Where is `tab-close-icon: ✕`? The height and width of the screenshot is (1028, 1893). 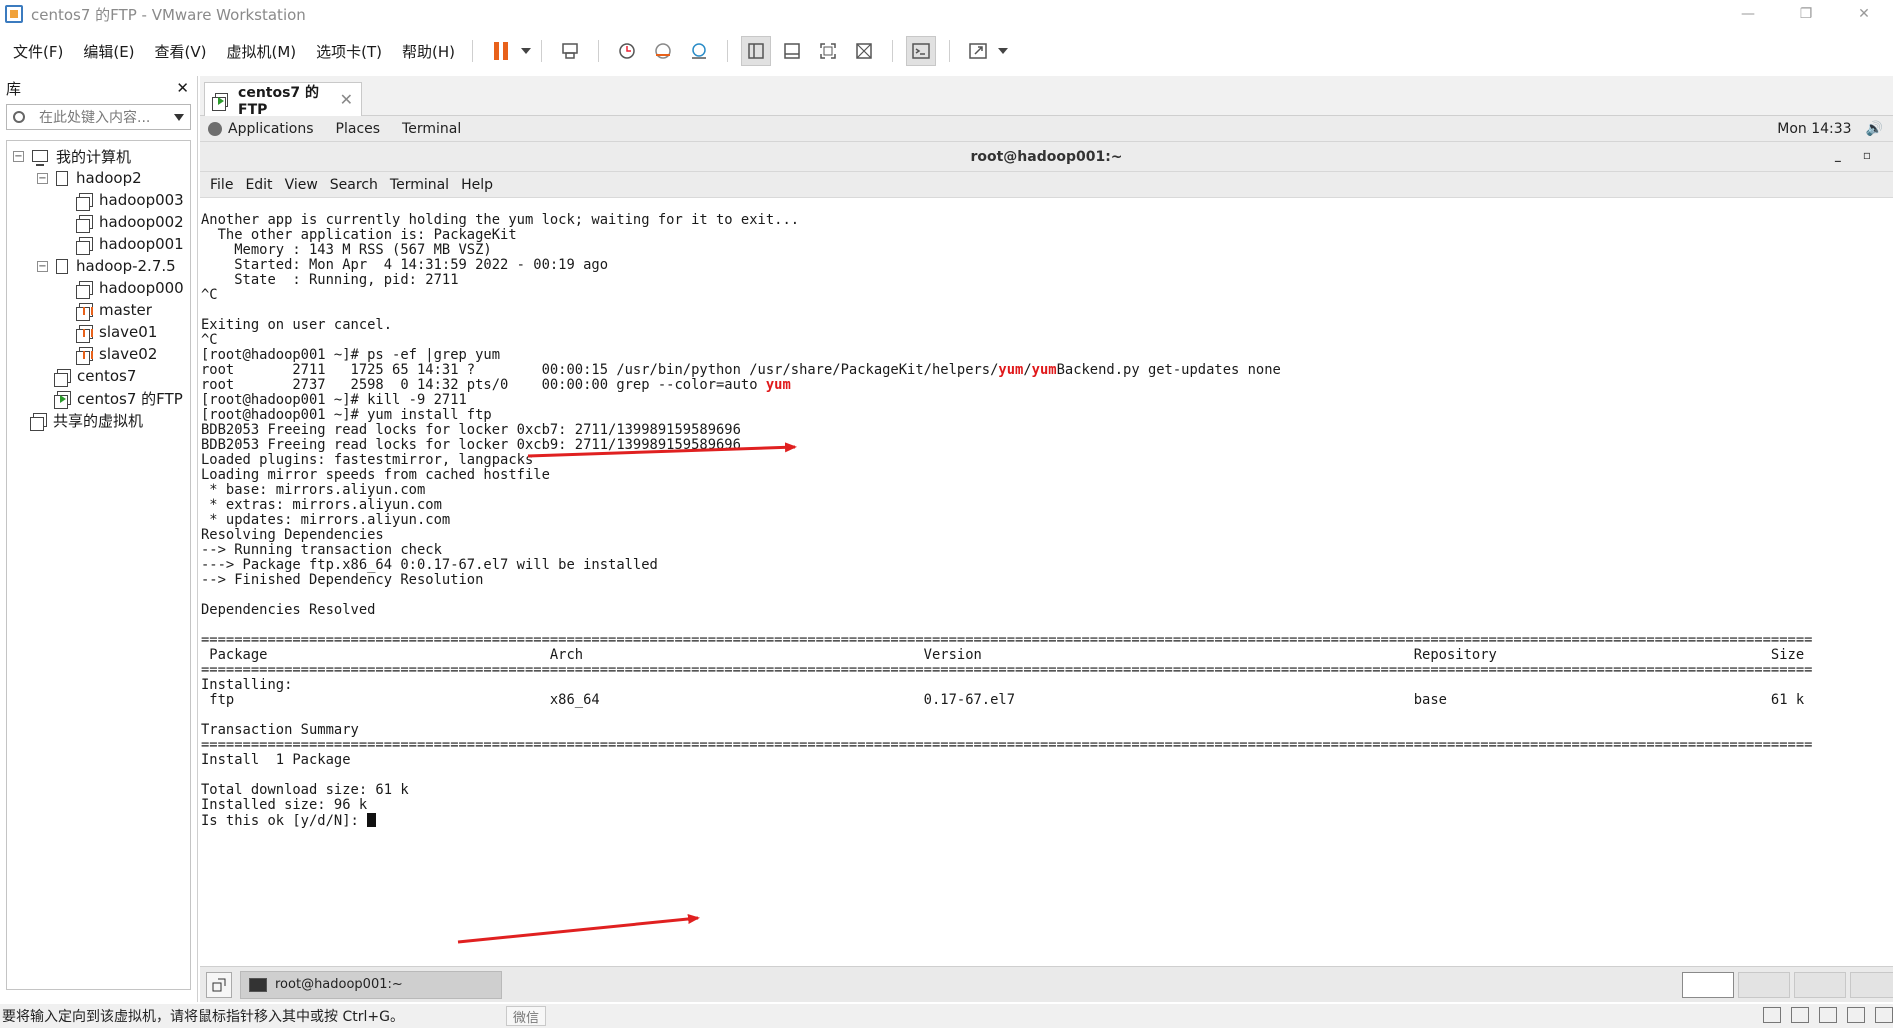 tab-close-icon: ✕ is located at coordinates (346, 99).